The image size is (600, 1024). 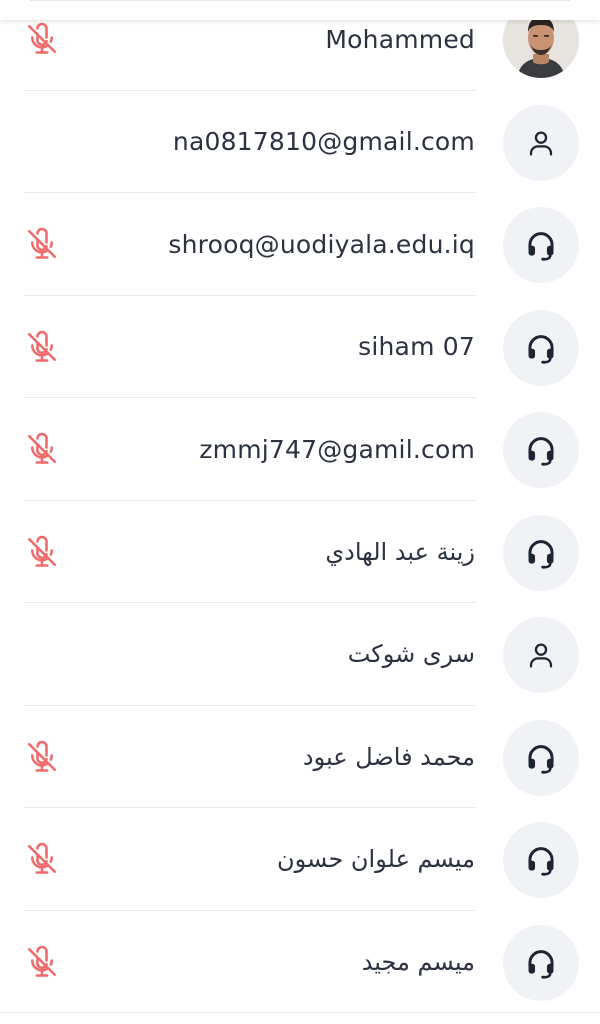 I want to click on participant-row: ميسم مجيد, so click(x=300, y=962).